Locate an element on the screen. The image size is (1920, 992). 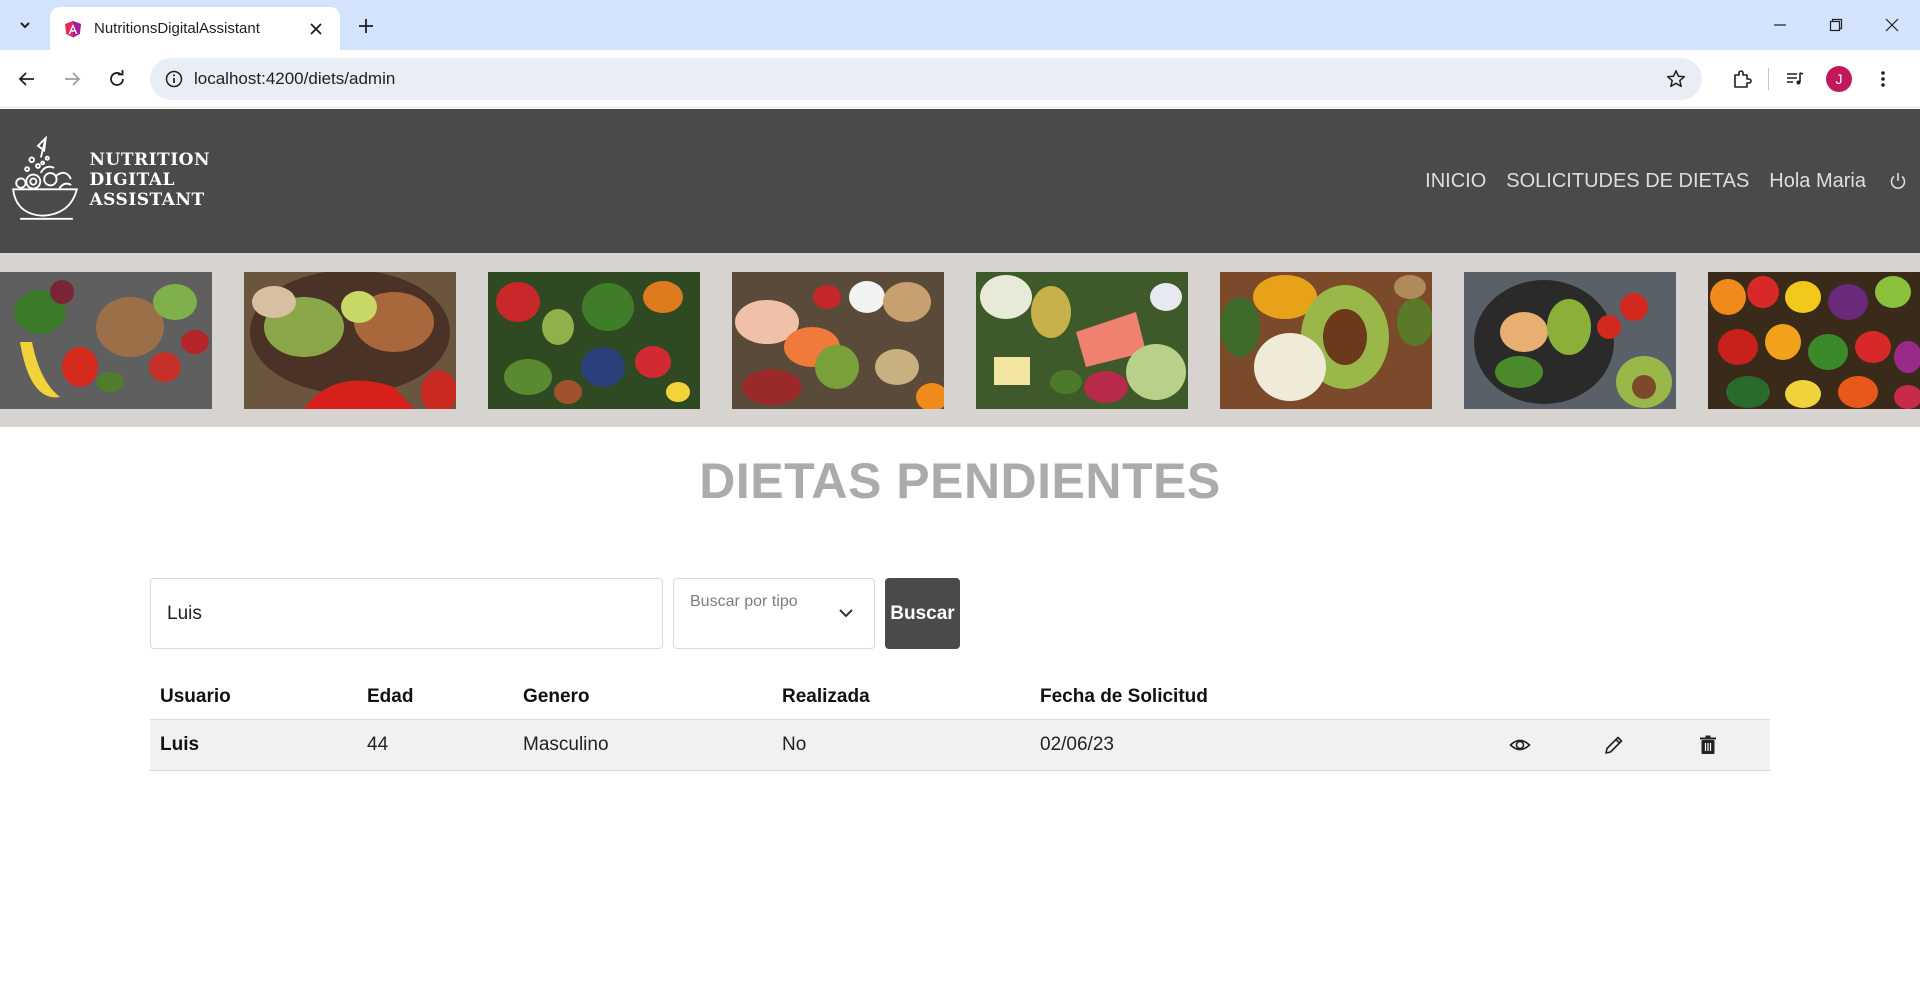
tab-search-button is located at coordinates (25, 25).